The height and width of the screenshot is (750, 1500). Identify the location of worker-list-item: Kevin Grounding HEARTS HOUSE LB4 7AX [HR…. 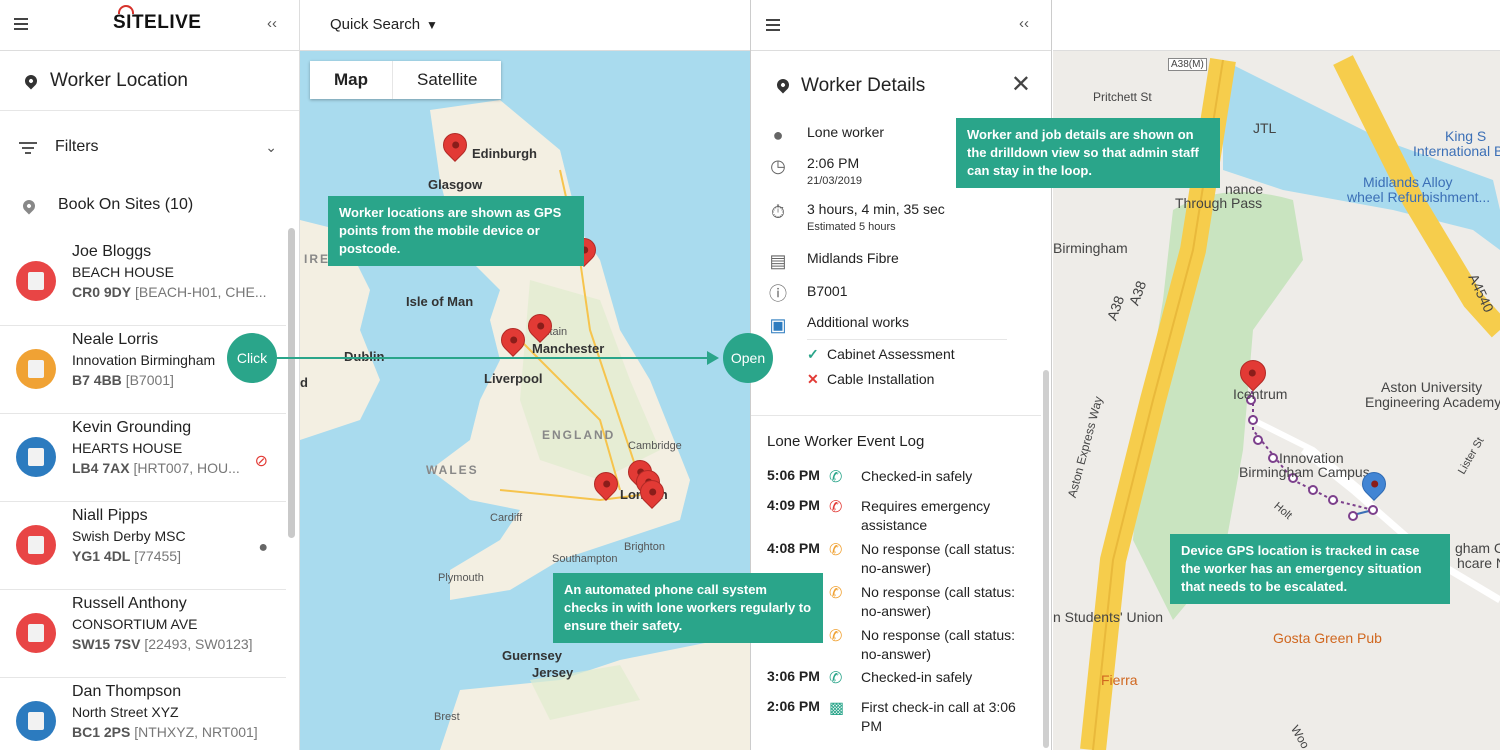
(143, 458).